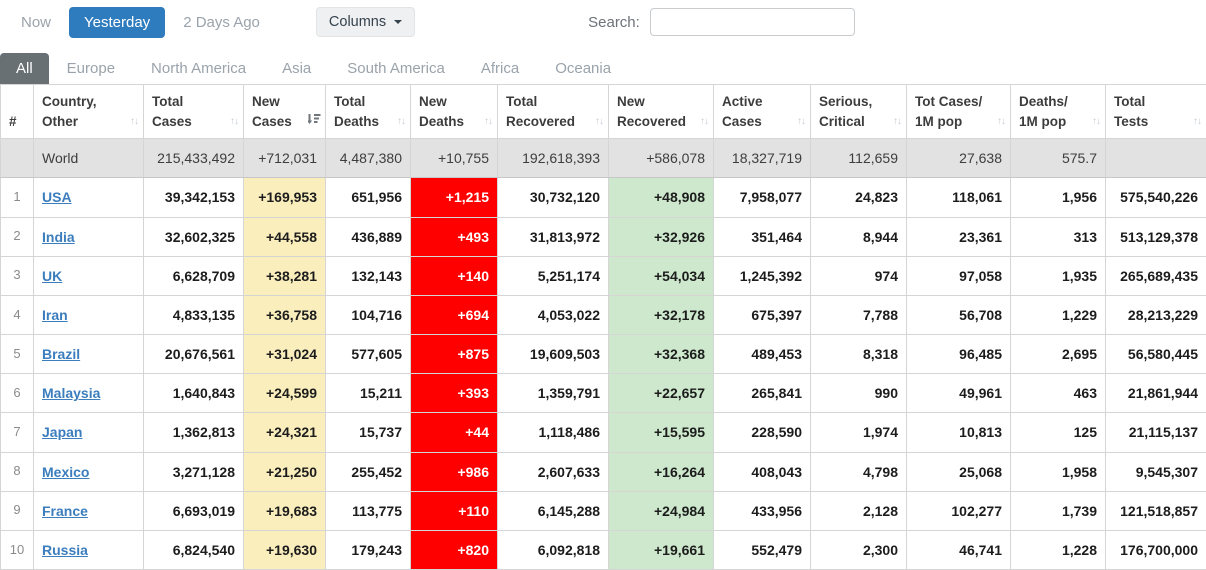 This screenshot has height=570, width=1206. What do you see at coordinates (368, 354) in the screenshot?
I see `total-deaths-cell: 577,605` at bounding box center [368, 354].